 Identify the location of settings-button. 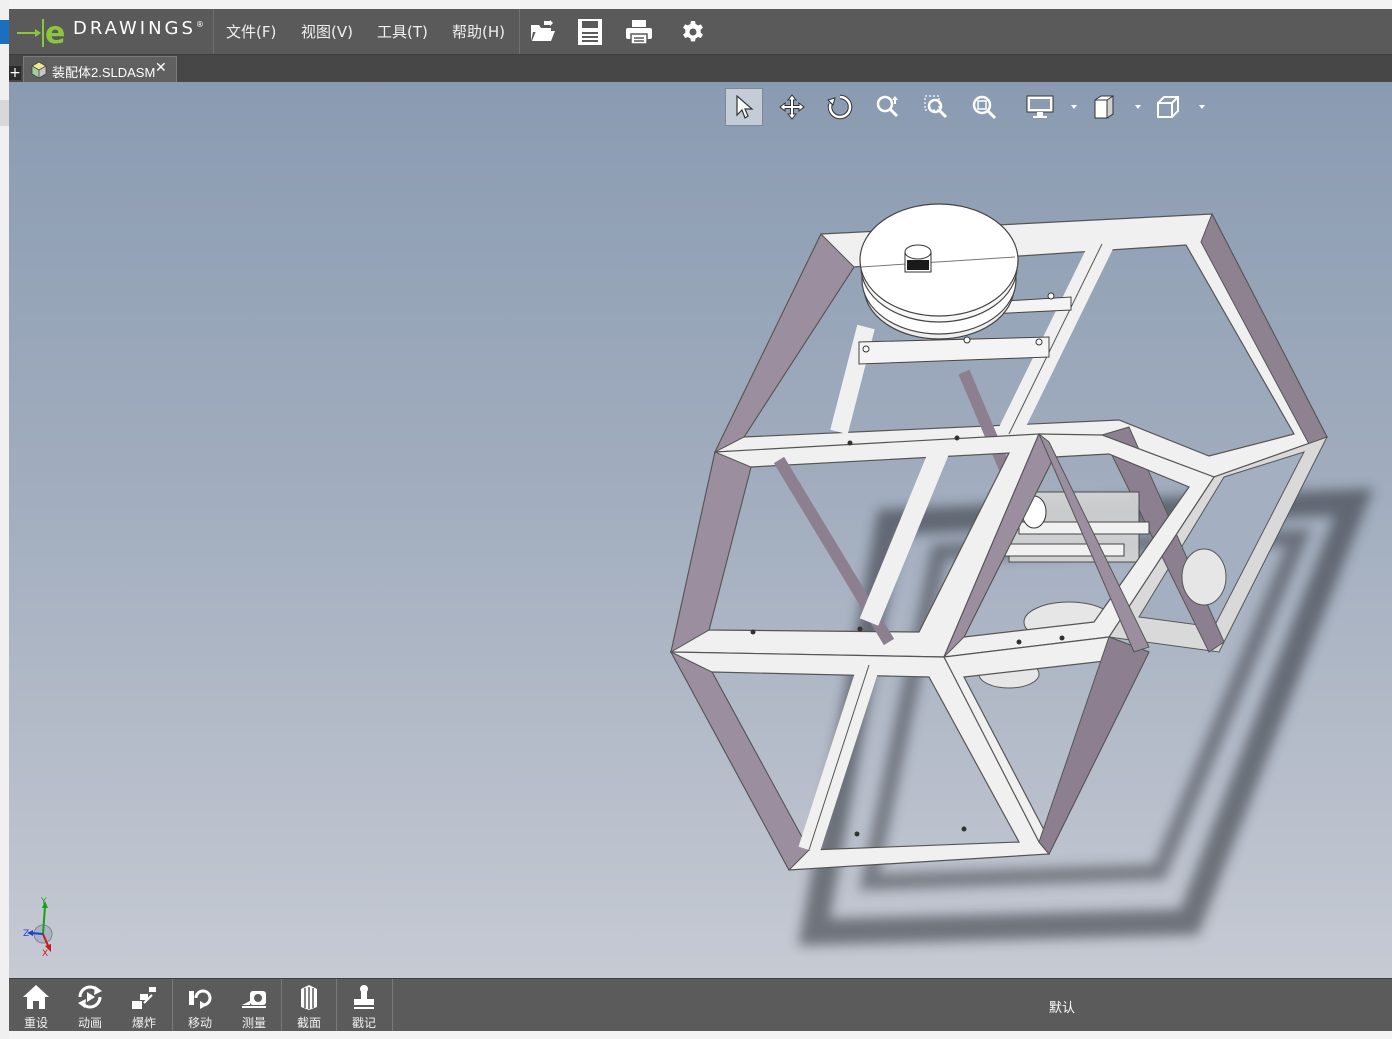
(693, 32).